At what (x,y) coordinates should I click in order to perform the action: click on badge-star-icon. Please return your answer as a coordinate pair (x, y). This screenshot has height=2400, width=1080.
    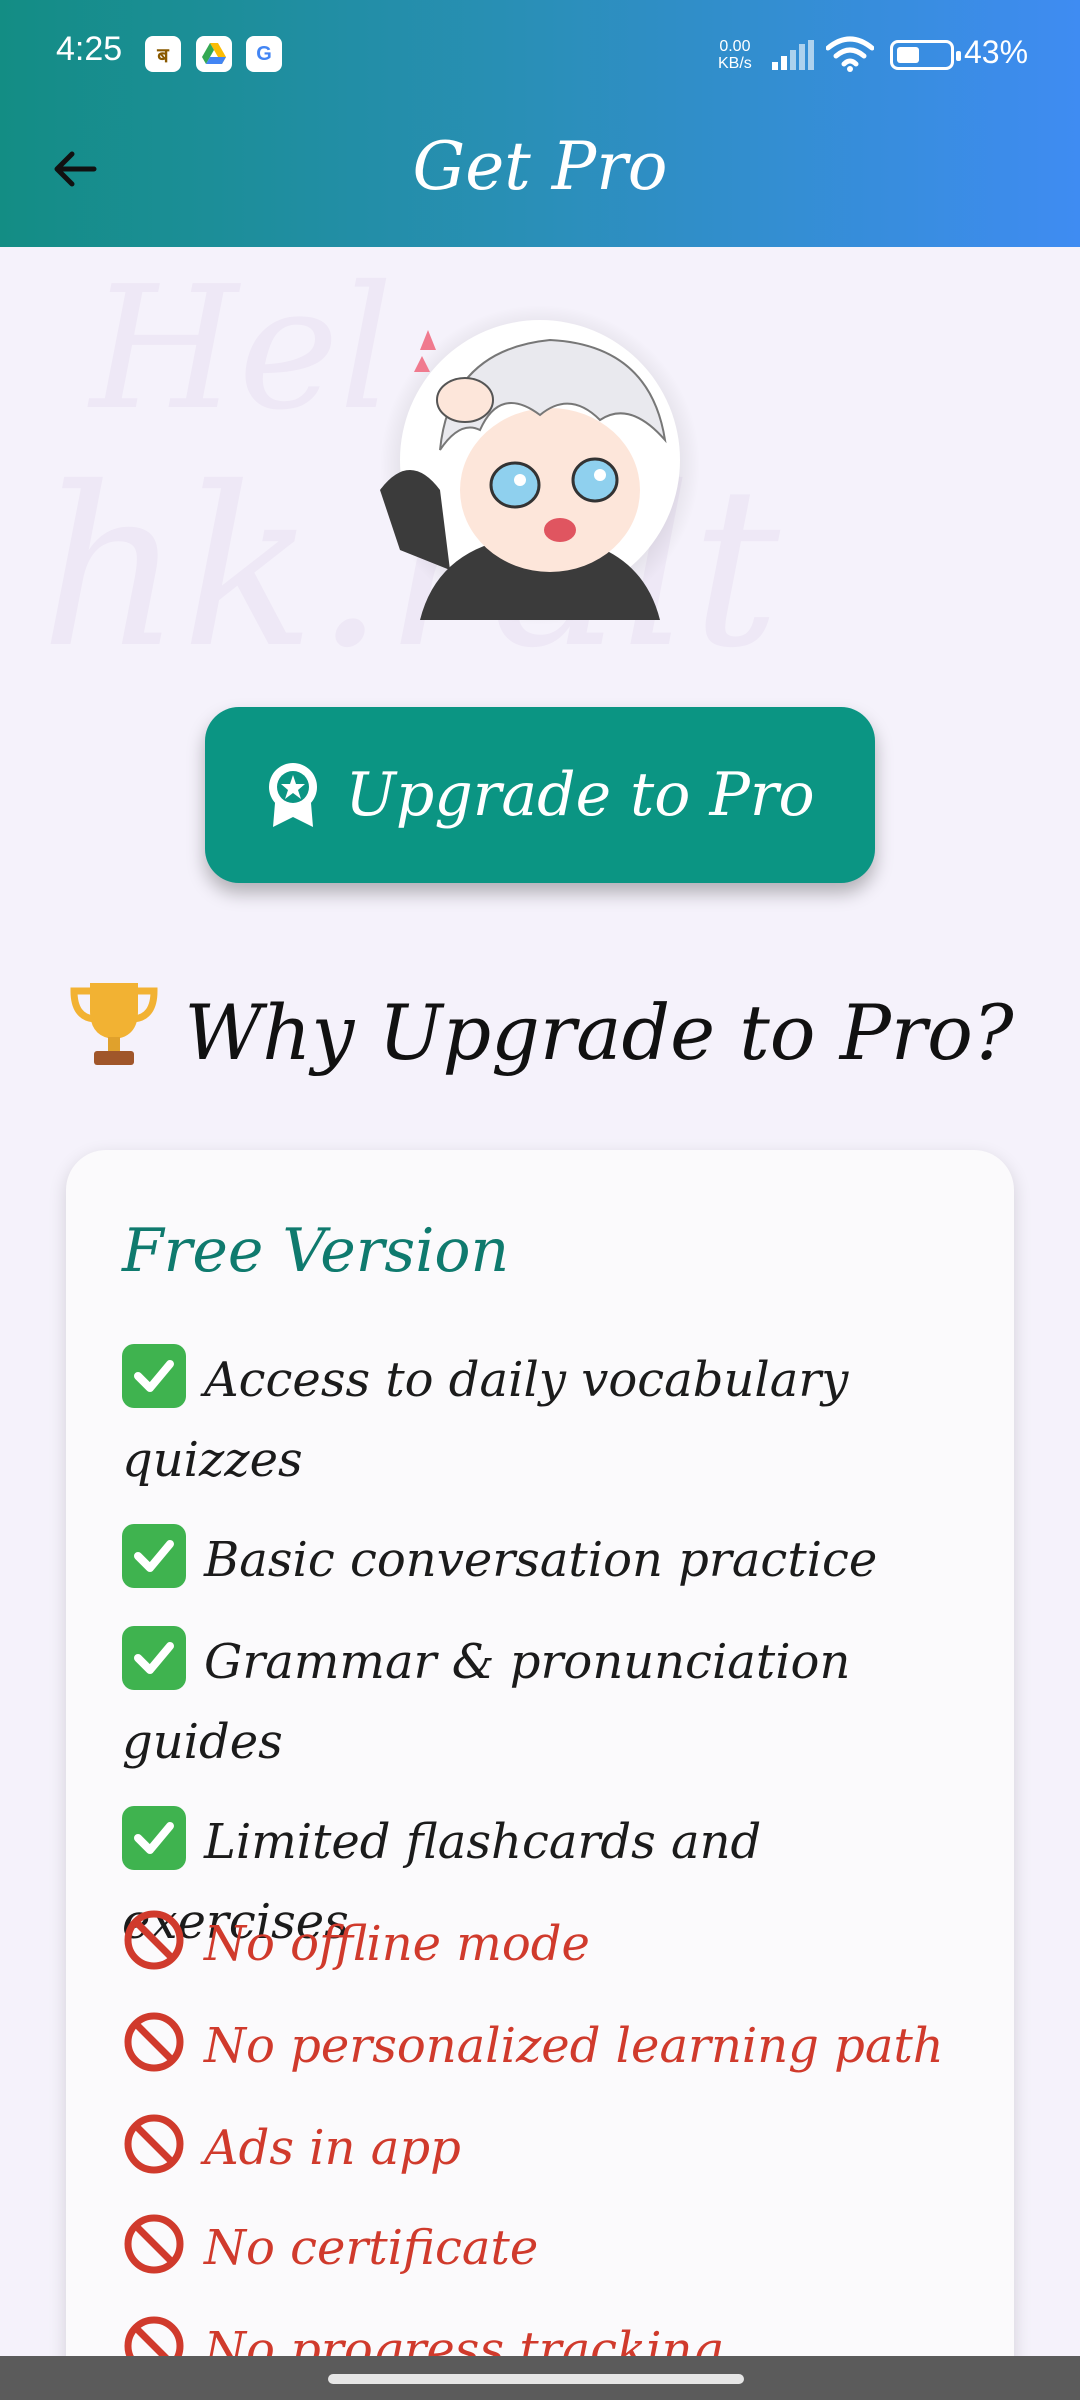
    Looking at the image, I should click on (293, 795).